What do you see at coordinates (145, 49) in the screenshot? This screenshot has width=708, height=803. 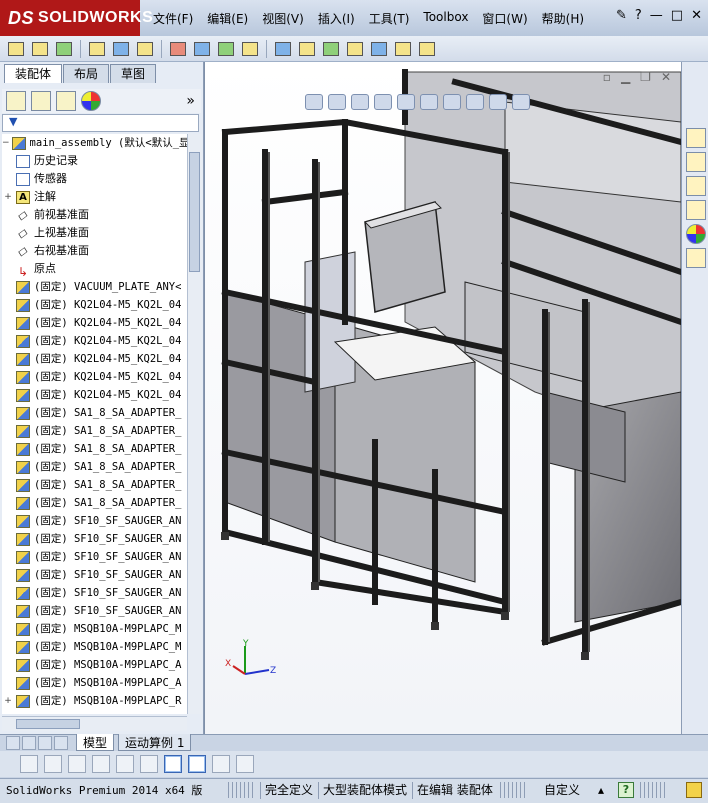 I see `pattern-icon` at bounding box center [145, 49].